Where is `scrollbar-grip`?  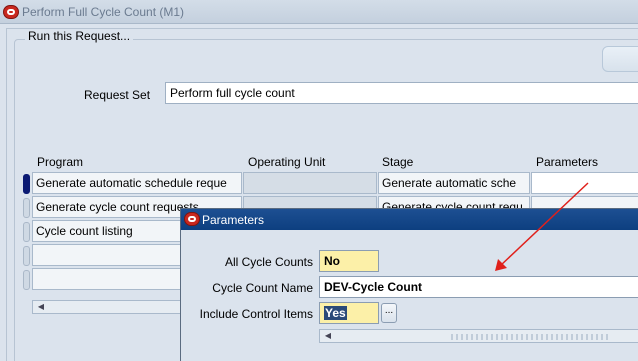 scrollbar-grip is located at coordinates (531, 337).